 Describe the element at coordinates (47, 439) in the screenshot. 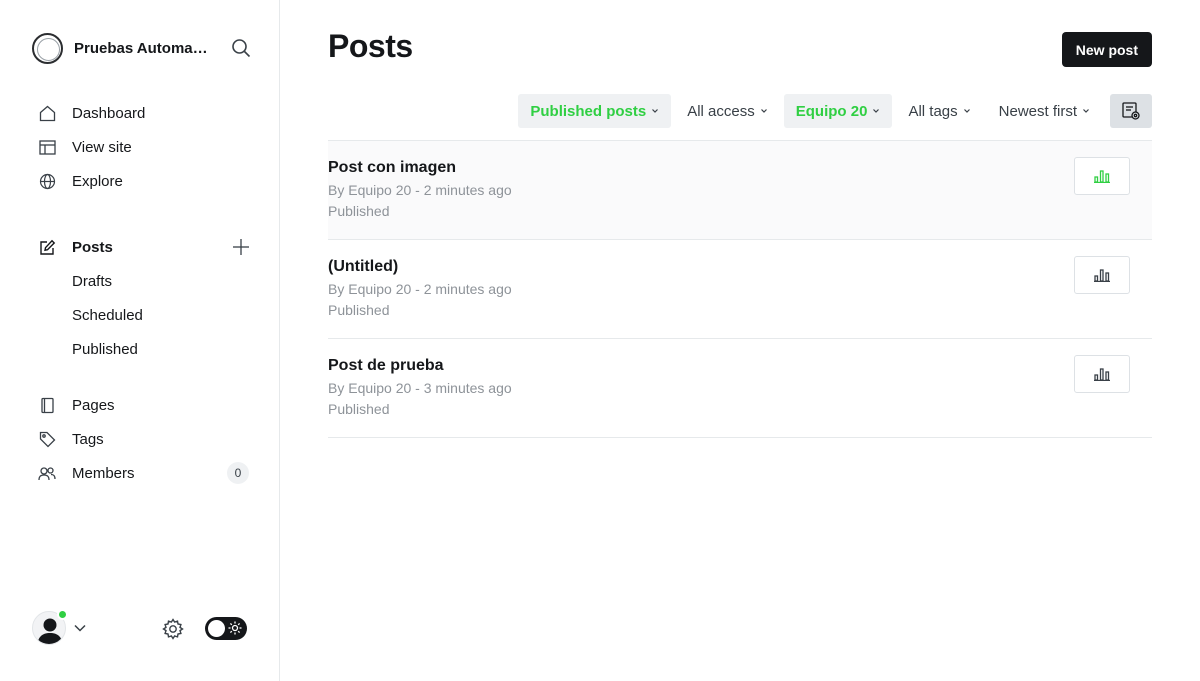

I see `tag-icon` at that location.